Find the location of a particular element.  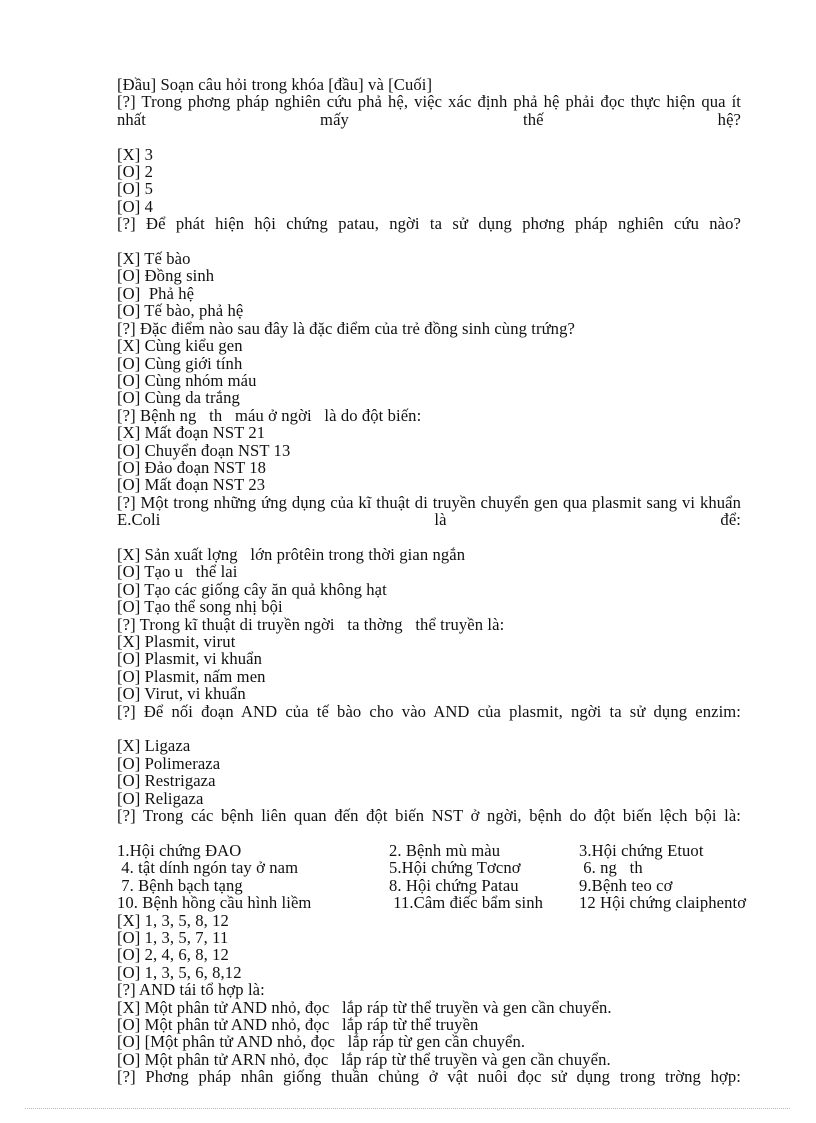

disease-option-item: 12 Hội chứng claiphentơ is located at coordinates (663, 903).